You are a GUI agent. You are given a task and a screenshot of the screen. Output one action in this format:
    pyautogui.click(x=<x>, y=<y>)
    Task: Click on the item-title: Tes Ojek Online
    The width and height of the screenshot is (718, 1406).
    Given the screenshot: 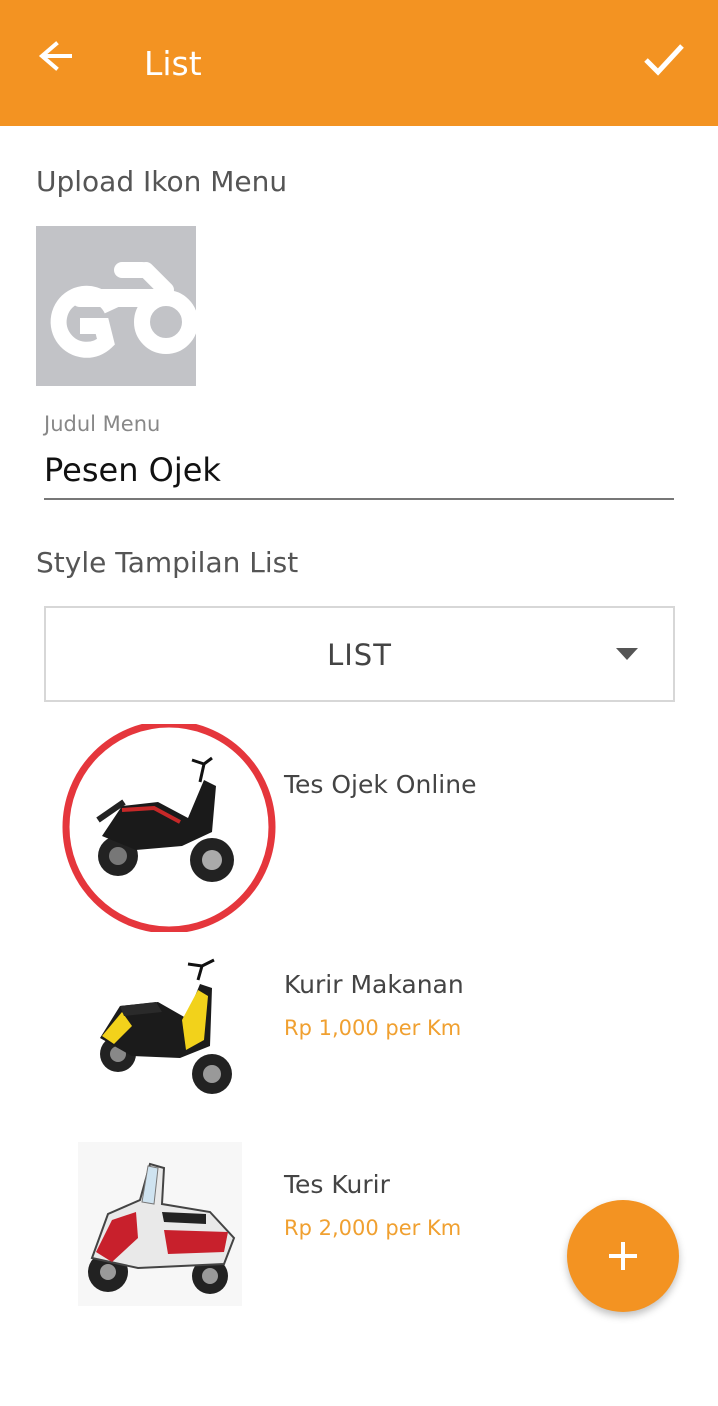 What is the action you would take?
    pyautogui.click(x=380, y=784)
    